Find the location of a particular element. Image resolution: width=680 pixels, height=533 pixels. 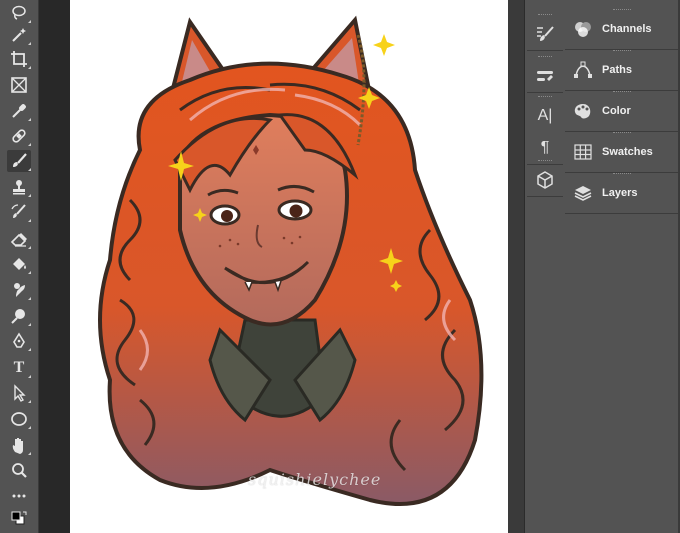

panel-color: Color is located at coordinates (621, 111).